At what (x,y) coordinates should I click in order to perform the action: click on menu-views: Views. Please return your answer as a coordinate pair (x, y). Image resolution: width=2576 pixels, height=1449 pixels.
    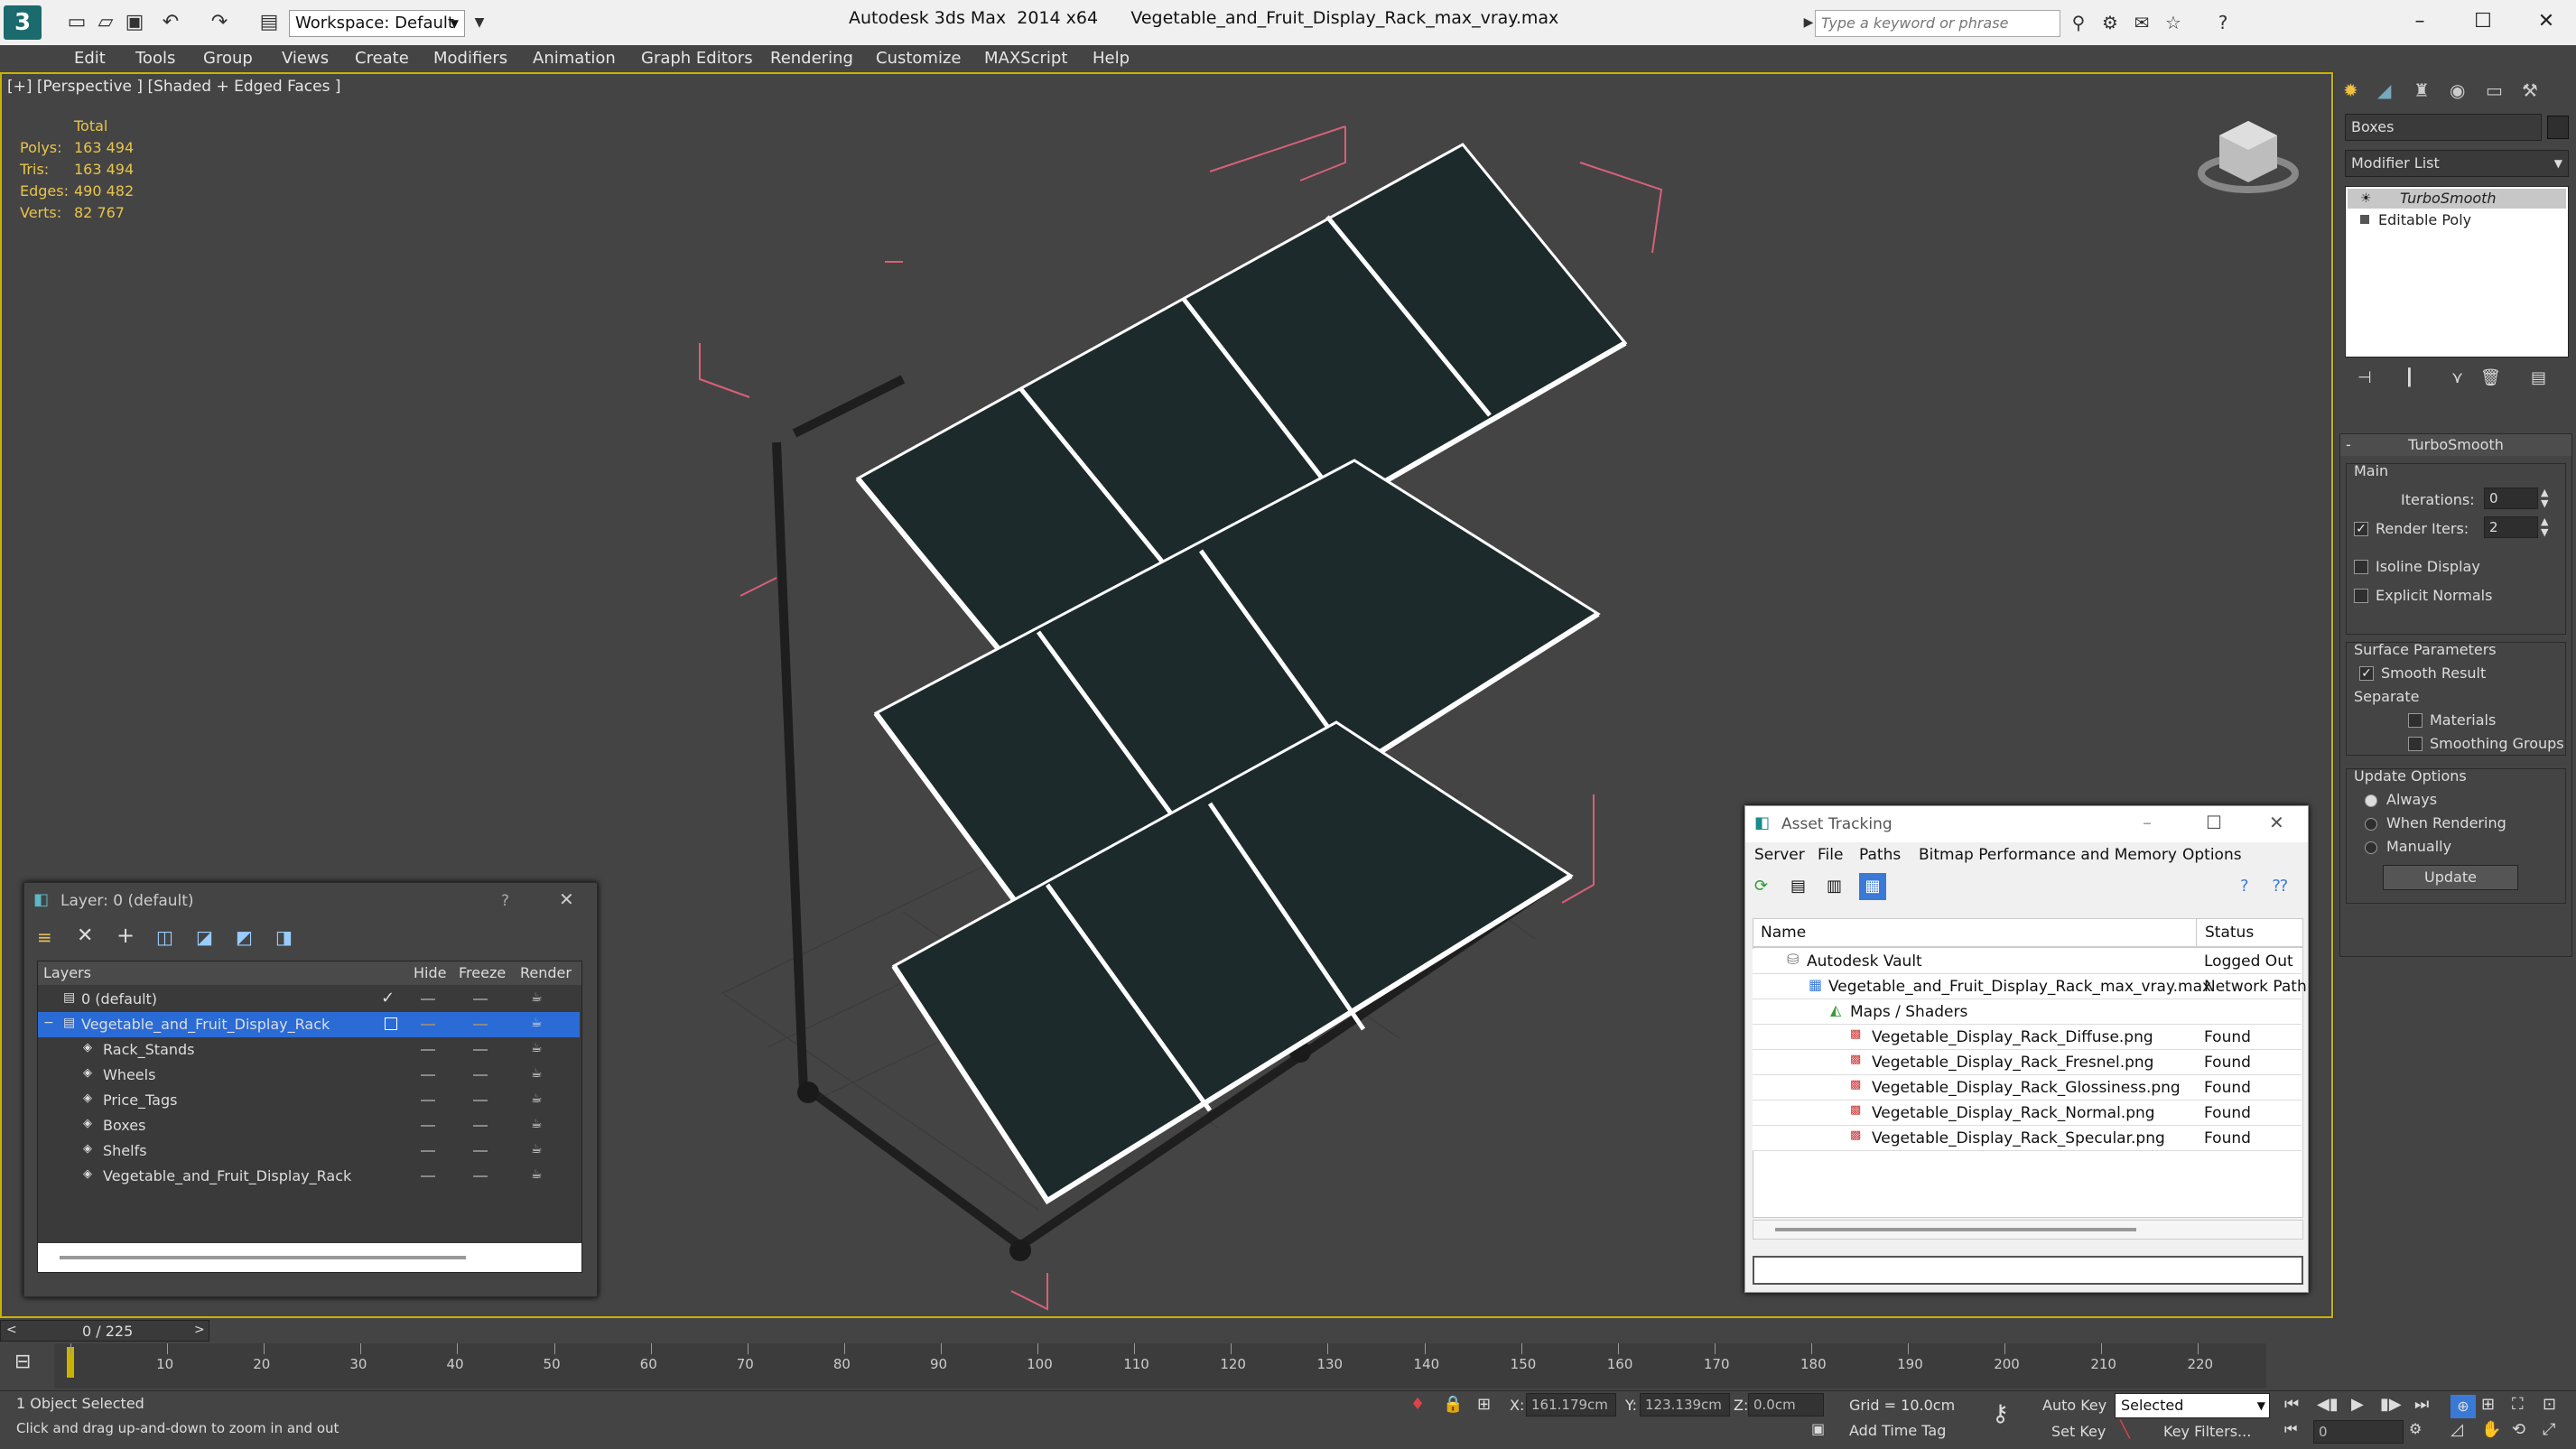
    Looking at the image, I should click on (305, 58).